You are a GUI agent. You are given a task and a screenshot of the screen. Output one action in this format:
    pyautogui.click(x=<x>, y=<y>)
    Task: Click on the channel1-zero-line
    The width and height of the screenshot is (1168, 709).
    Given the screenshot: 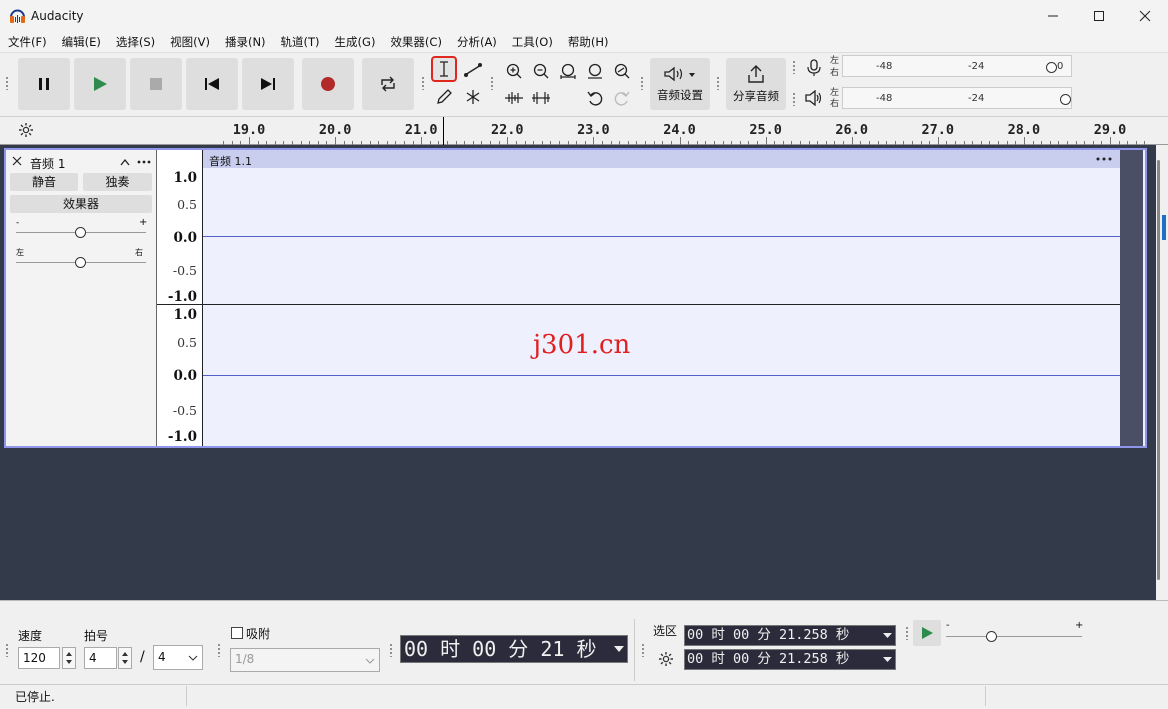 What is the action you would take?
    pyautogui.click(x=661, y=236)
    